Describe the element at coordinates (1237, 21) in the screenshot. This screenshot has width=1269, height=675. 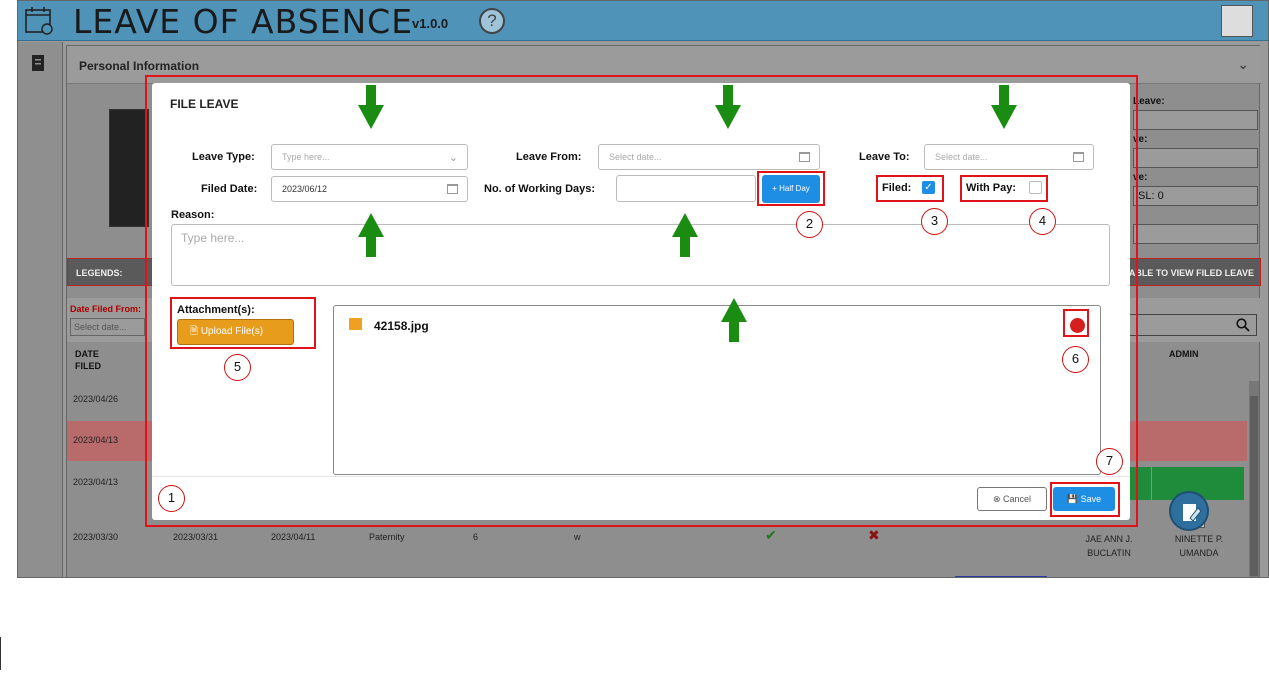
I see `user-avatar` at that location.